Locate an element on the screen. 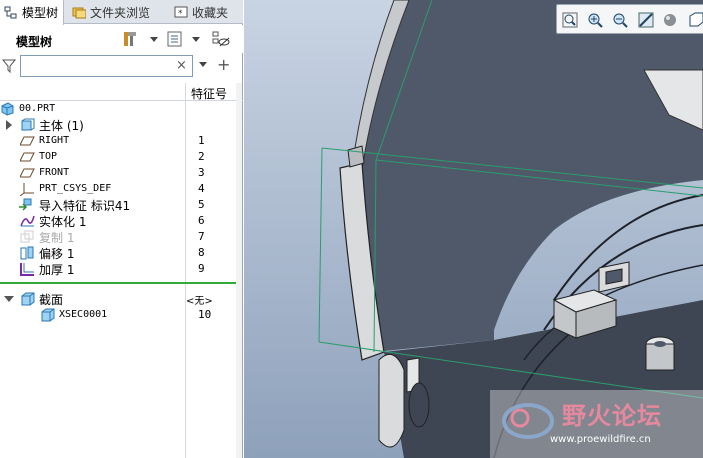 The height and width of the screenshot is (458, 703). tree-root: 00.PRT is located at coordinates (121, 109).